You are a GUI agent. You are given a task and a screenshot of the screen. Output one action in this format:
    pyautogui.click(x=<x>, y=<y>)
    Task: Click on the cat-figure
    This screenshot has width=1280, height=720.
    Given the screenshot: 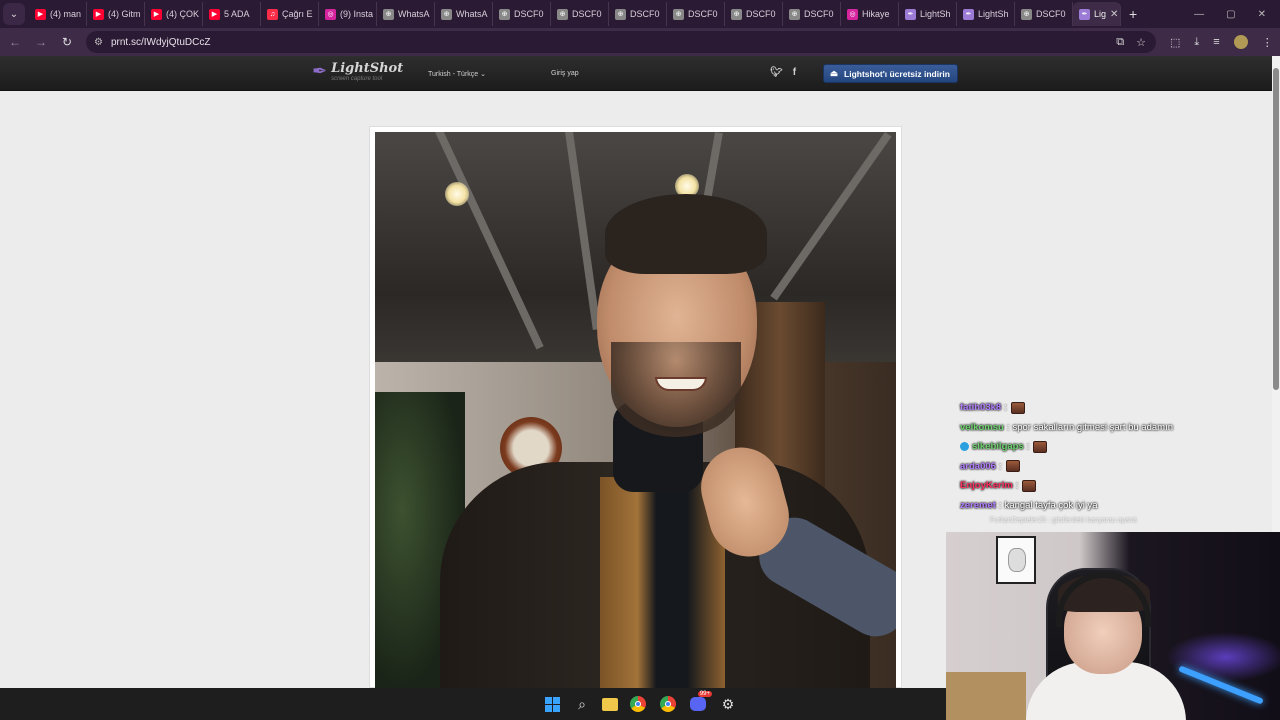 What is the action you would take?
    pyautogui.click(x=1017, y=560)
    